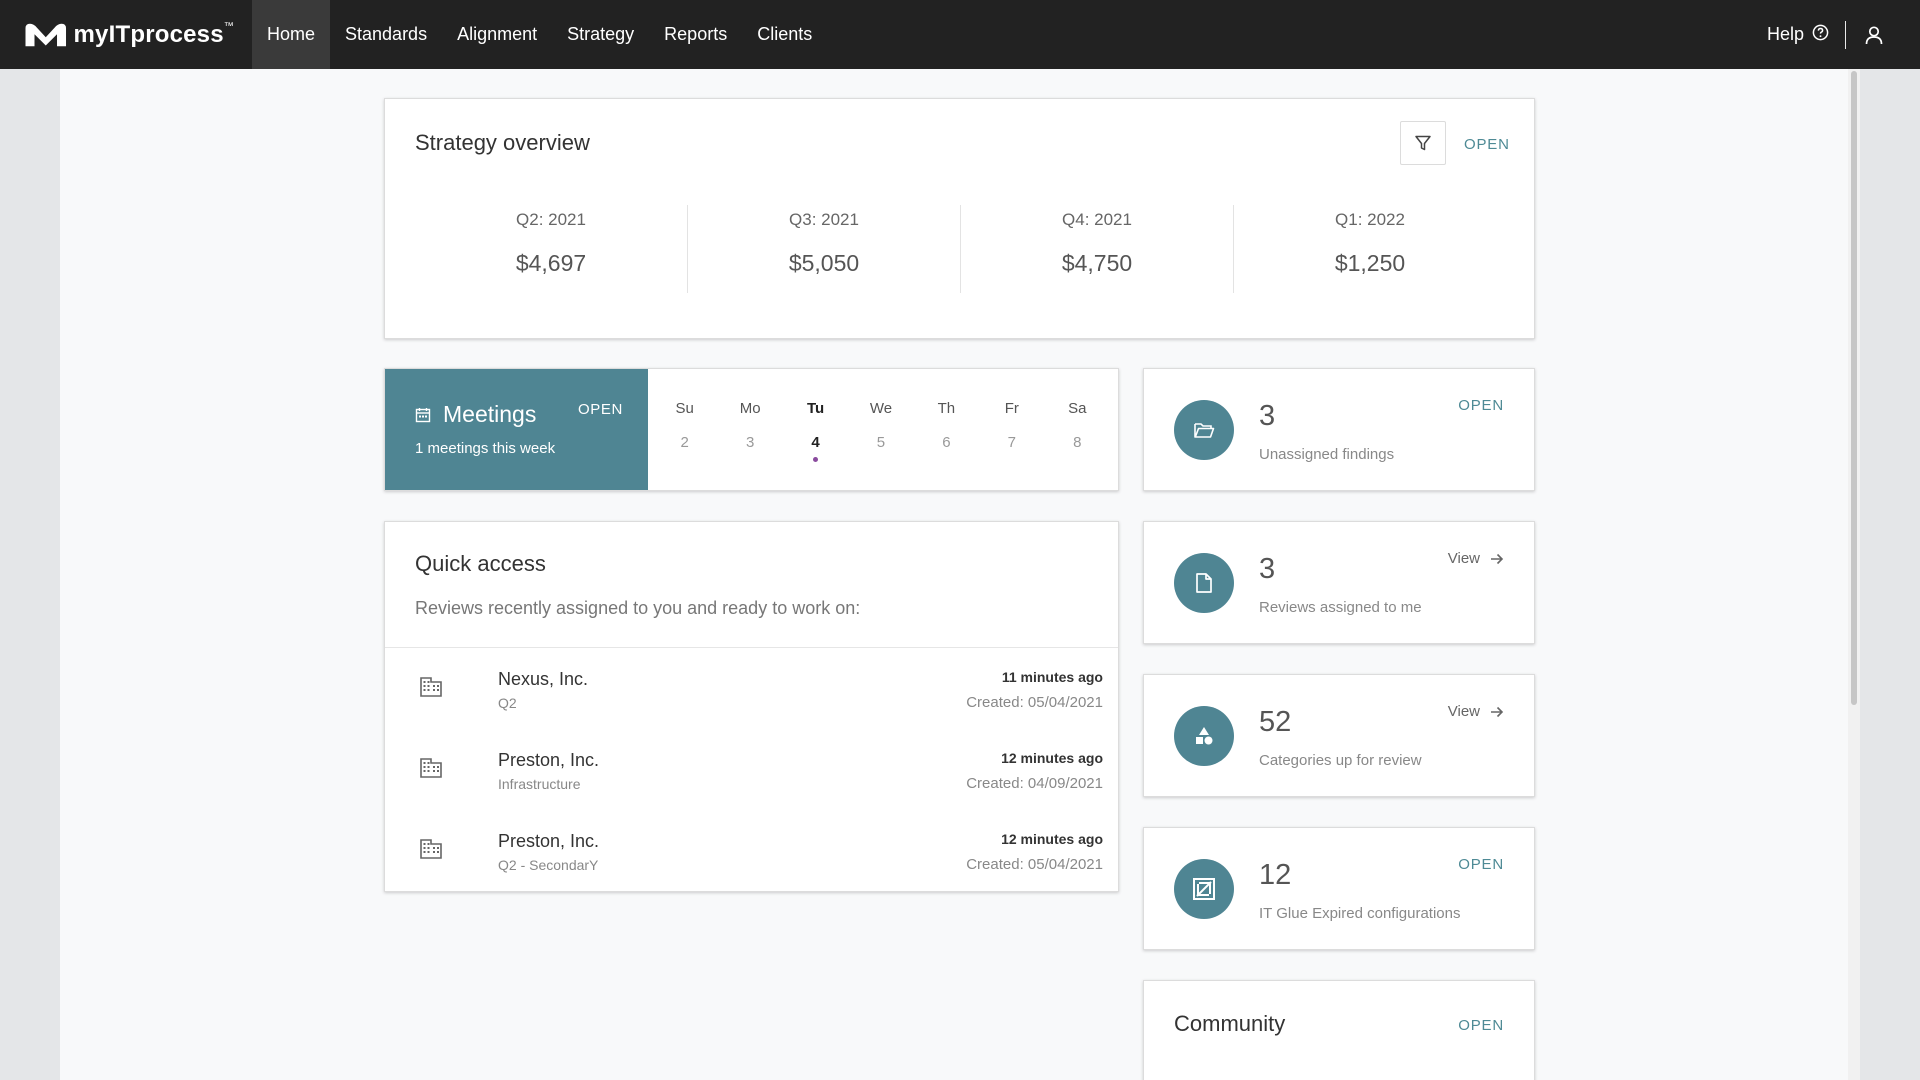 This screenshot has height=1080, width=1920. What do you see at coordinates (1267, 569) in the screenshot?
I see `reviews-count: 3` at bounding box center [1267, 569].